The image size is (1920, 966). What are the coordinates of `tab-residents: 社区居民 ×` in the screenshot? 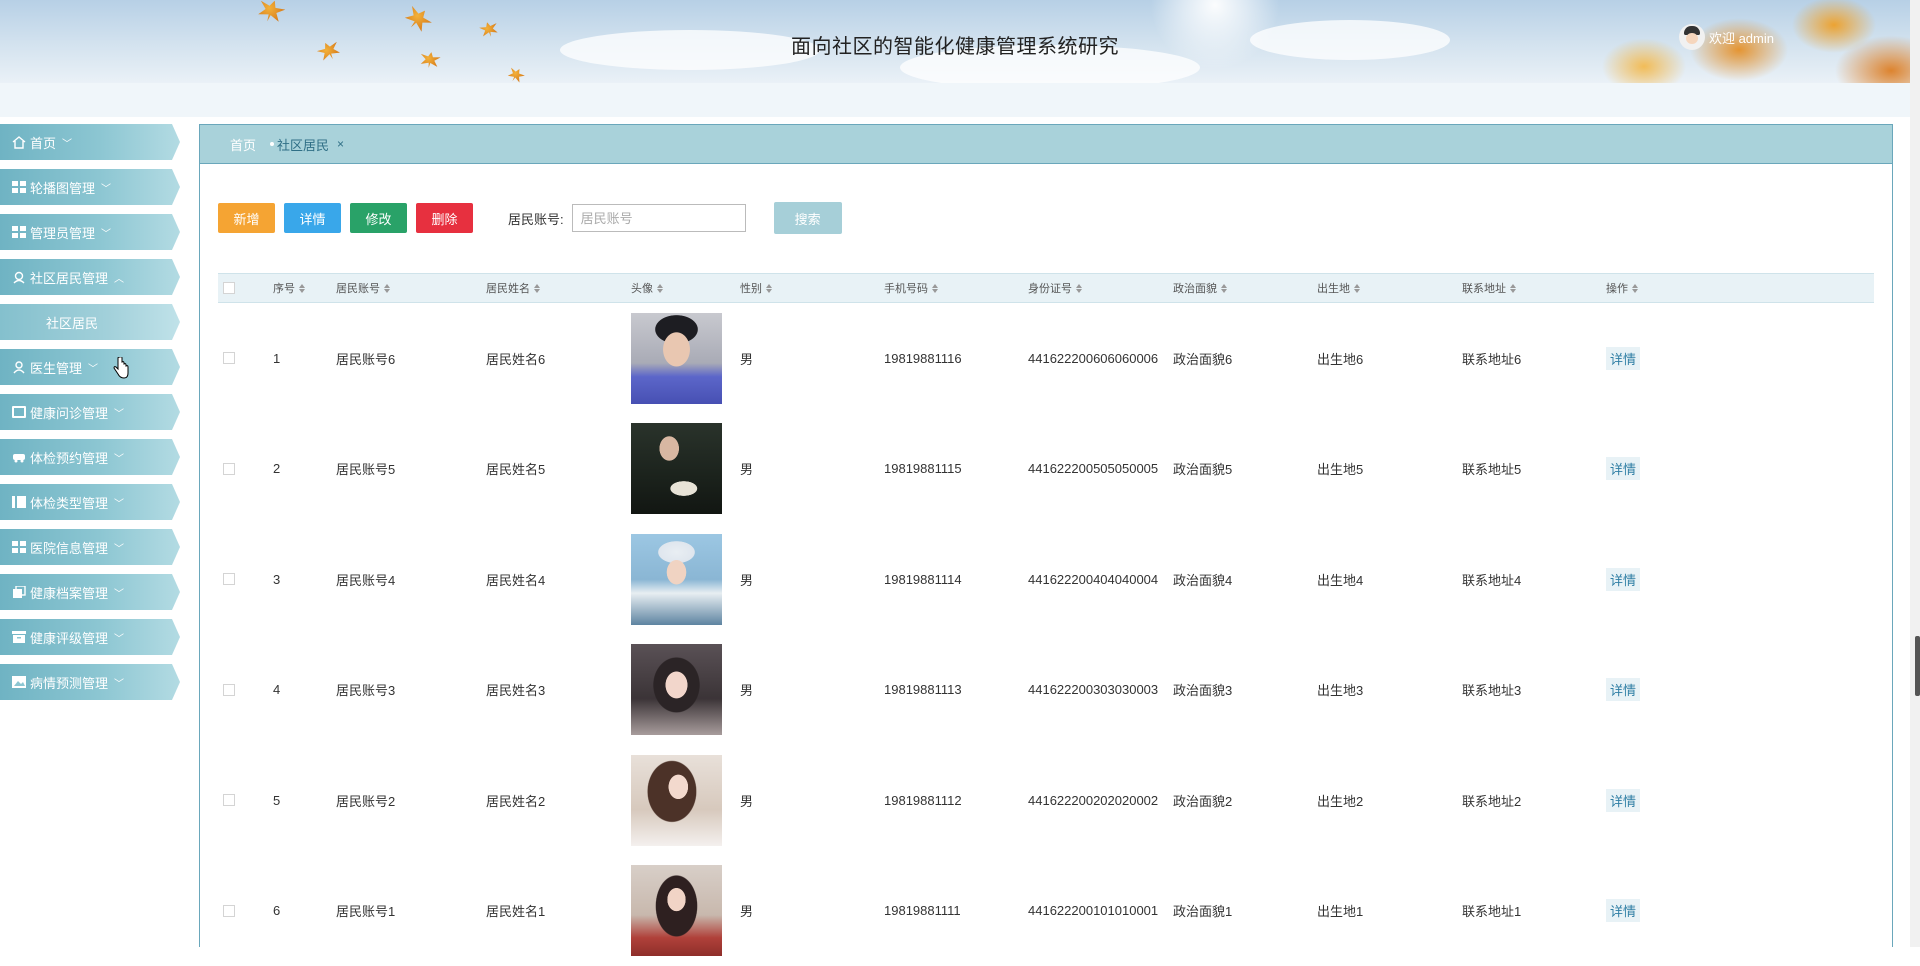 It's located at (307, 144).